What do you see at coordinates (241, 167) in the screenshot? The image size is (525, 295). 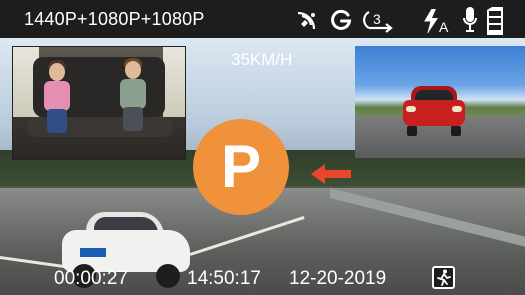 I see `parking-mode-badge: P` at bounding box center [241, 167].